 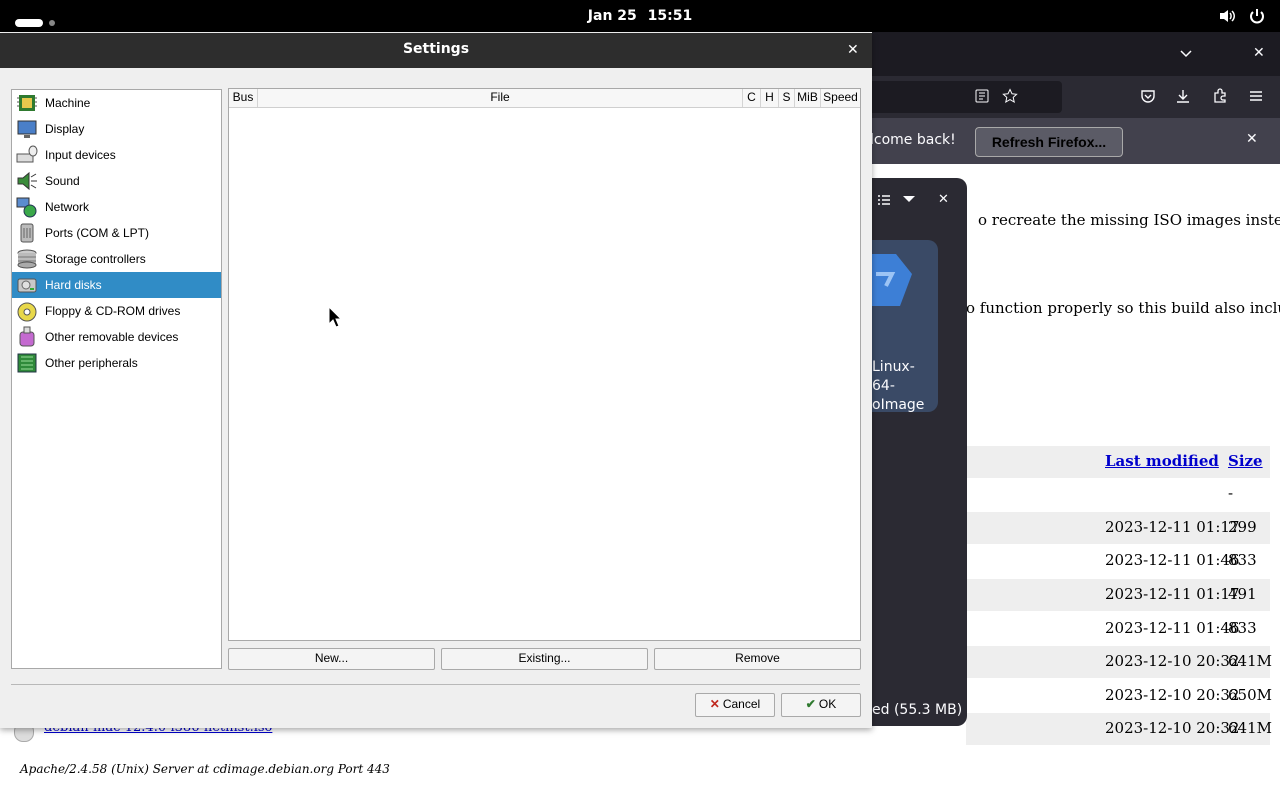 What do you see at coordinates (884, 200) in the screenshot?
I see `list-view-icon` at bounding box center [884, 200].